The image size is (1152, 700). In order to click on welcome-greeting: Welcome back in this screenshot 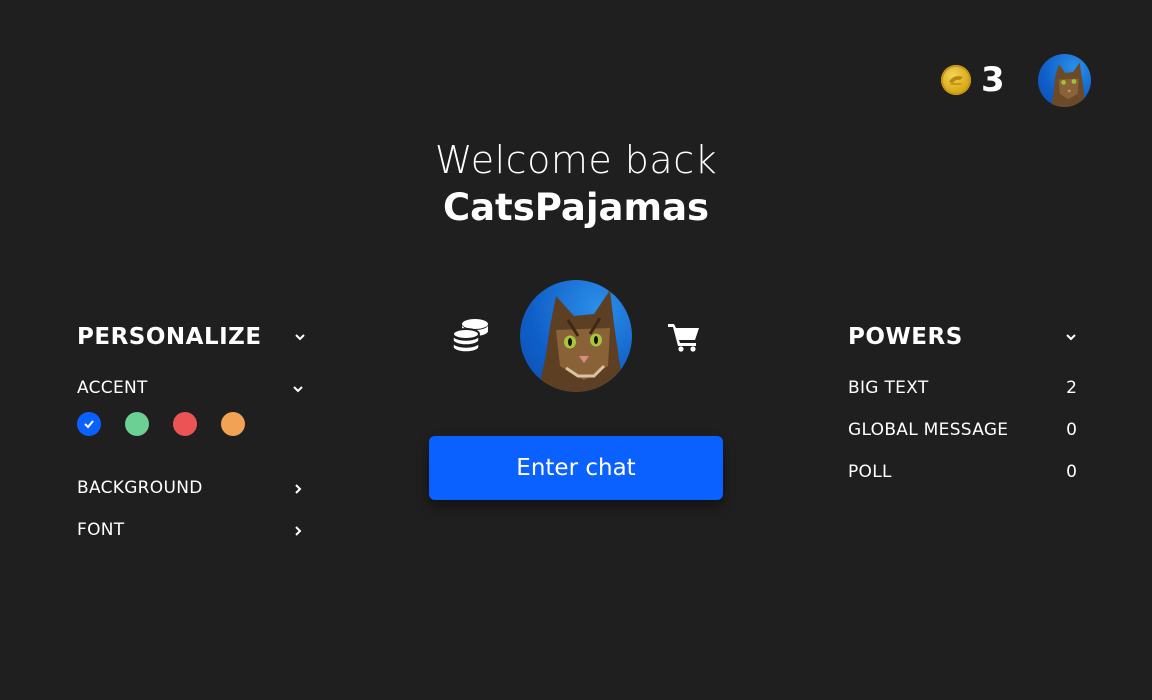, I will do `click(576, 160)`.